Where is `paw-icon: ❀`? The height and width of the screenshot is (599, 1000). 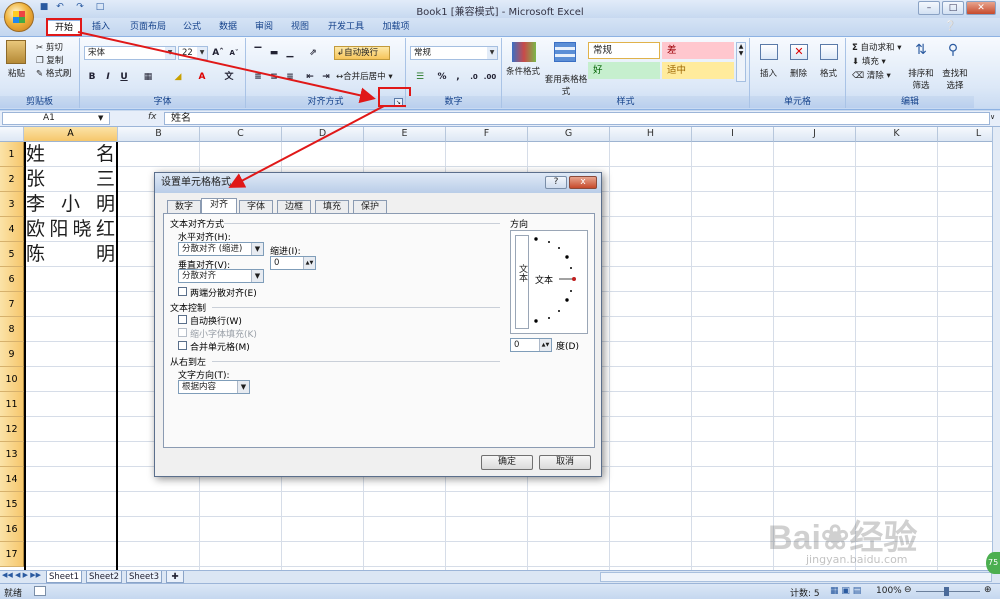
paw-icon: ❀ is located at coordinates (835, 538).